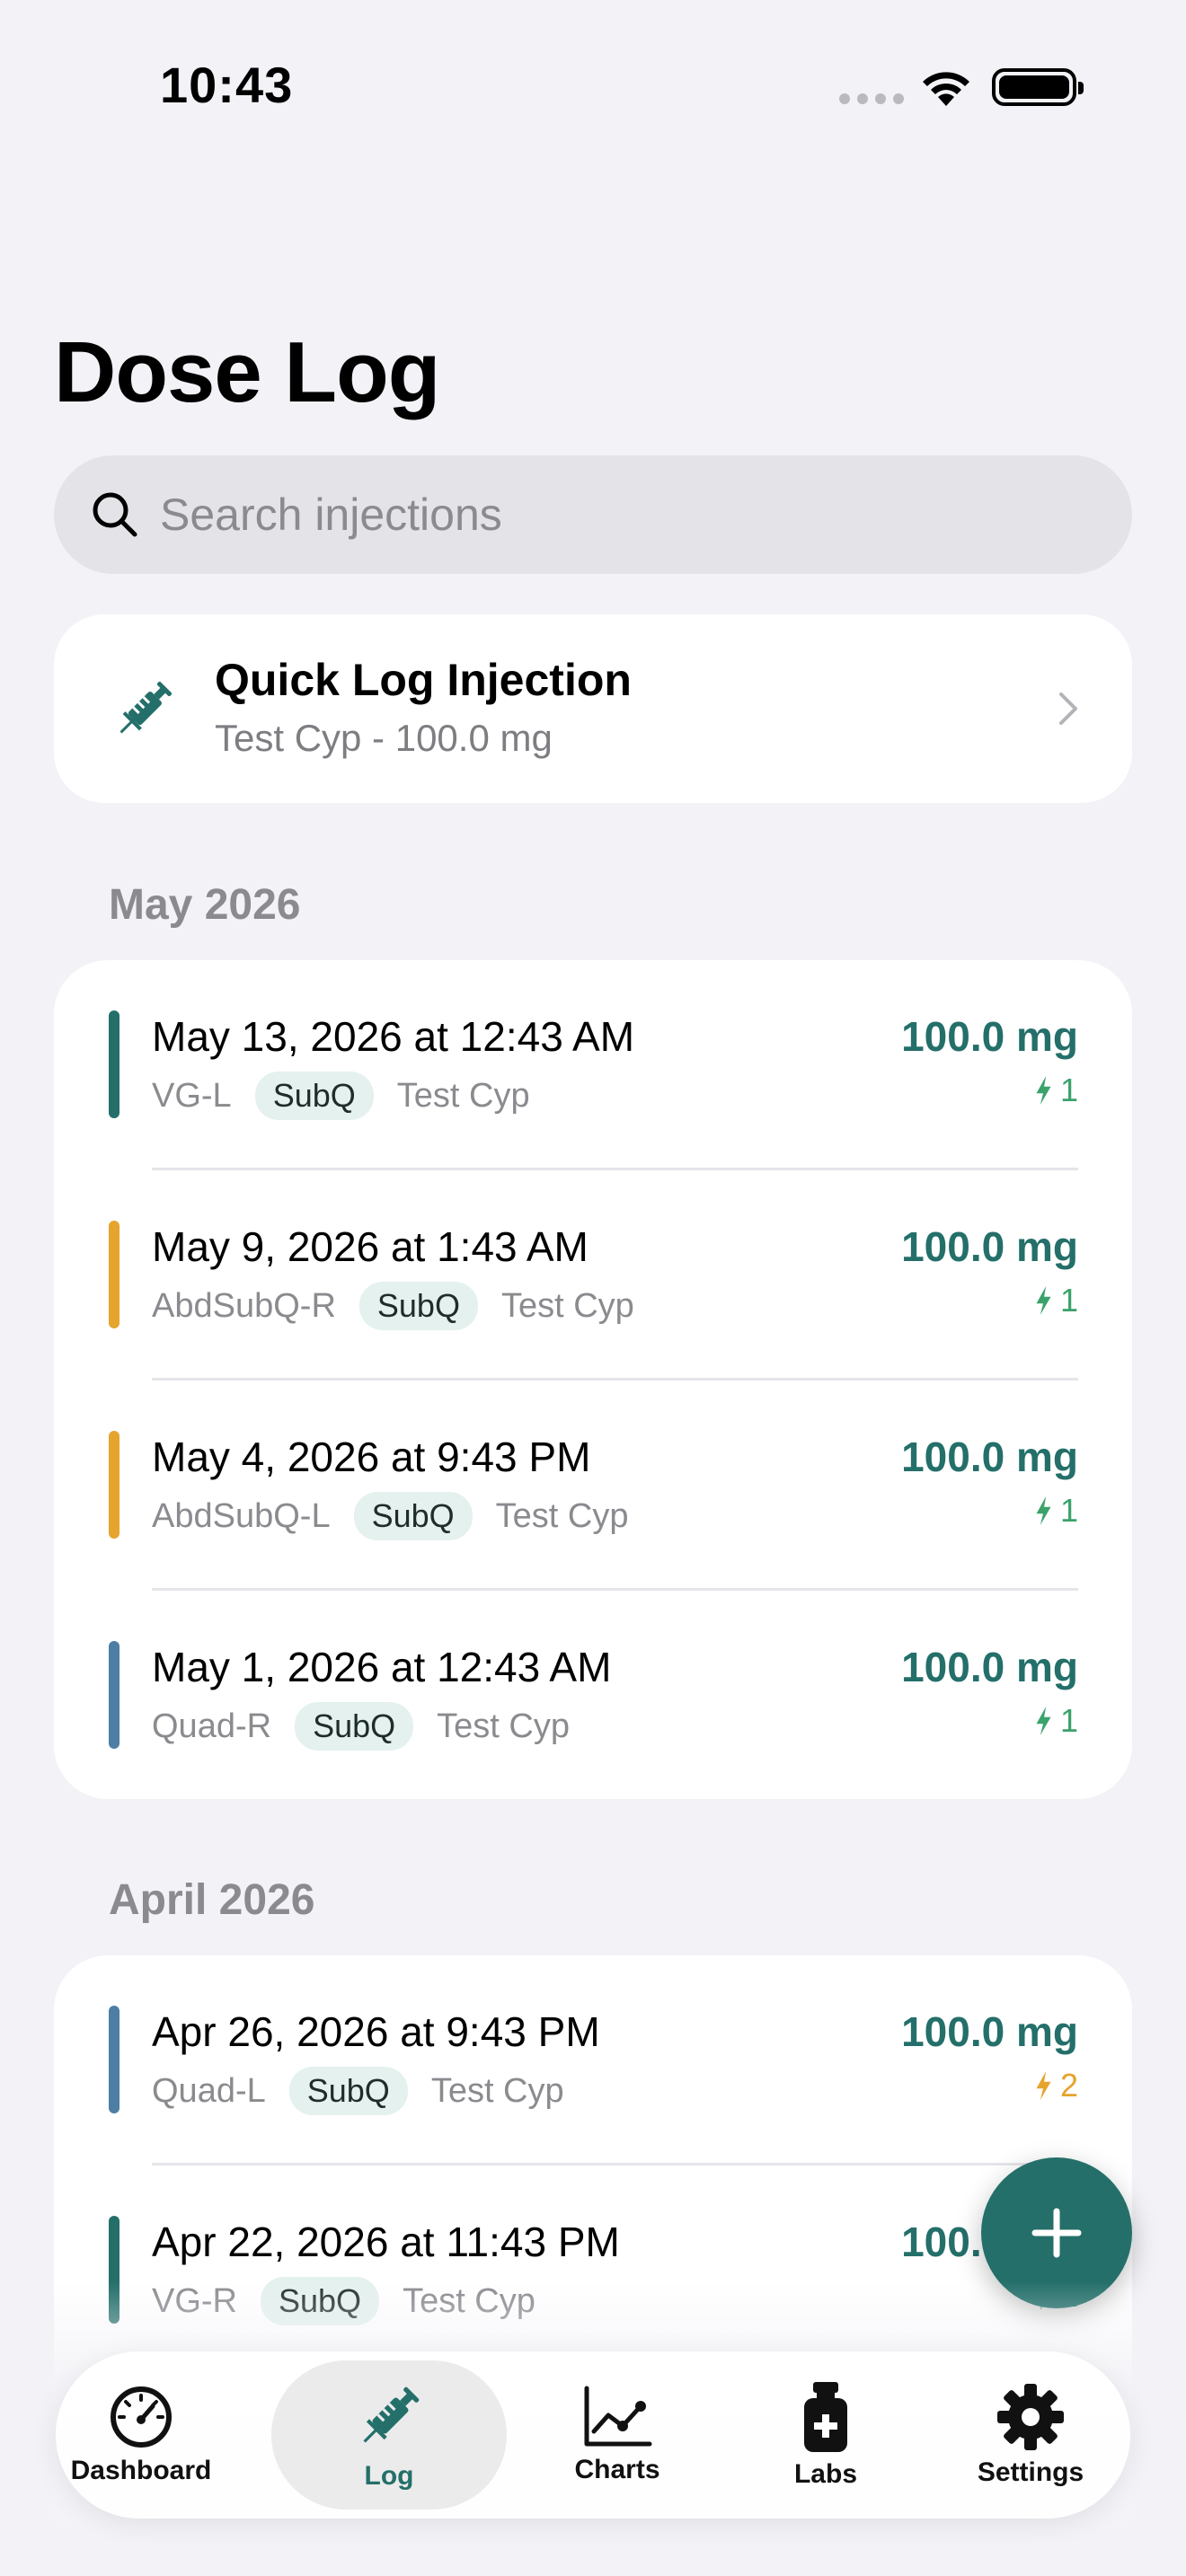 This screenshot has width=1186, height=2576. I want to click on tab-bar: Dashboard Log Charts Labs Settings, so click(593, 2435).